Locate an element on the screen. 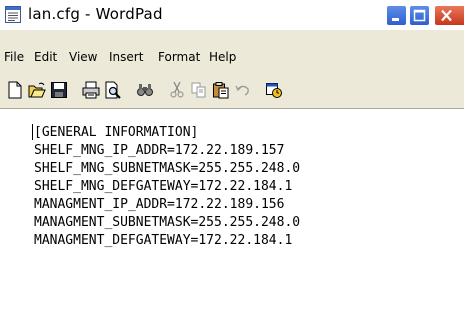 The height and width of the screenshot is (312, 464). cut-icon is located at coordinates (177, 90).